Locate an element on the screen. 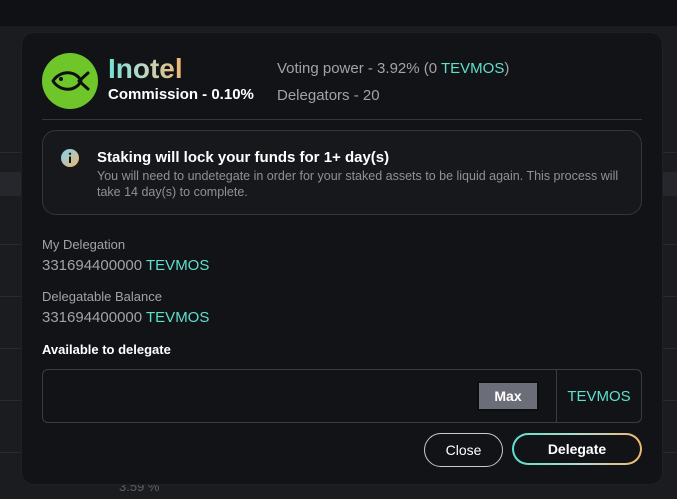  delegators-count: Delegators - 20 is located at coordinates (328, 95).